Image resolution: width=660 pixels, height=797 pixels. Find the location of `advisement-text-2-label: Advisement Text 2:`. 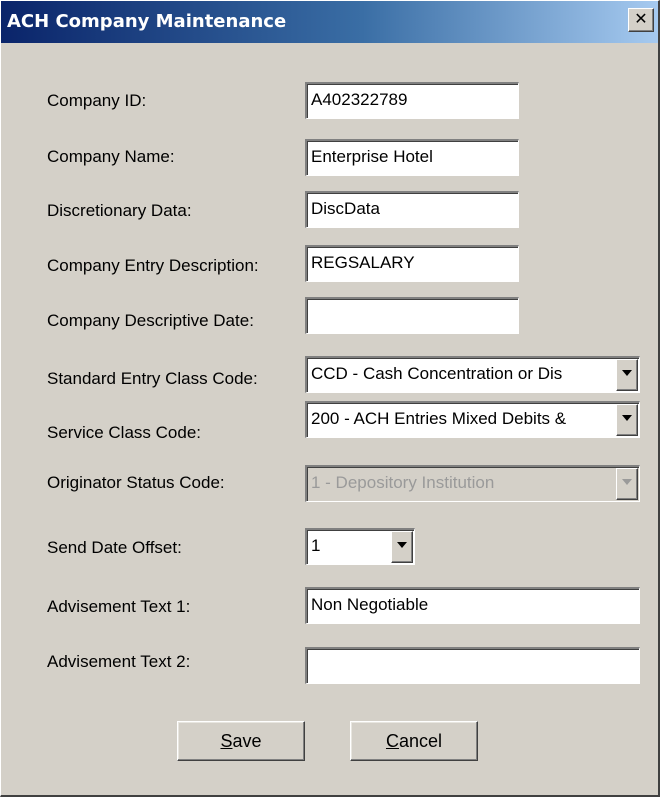

advisement-text-2-label: Advisement Text 2: is located at coordinates (119, 661).